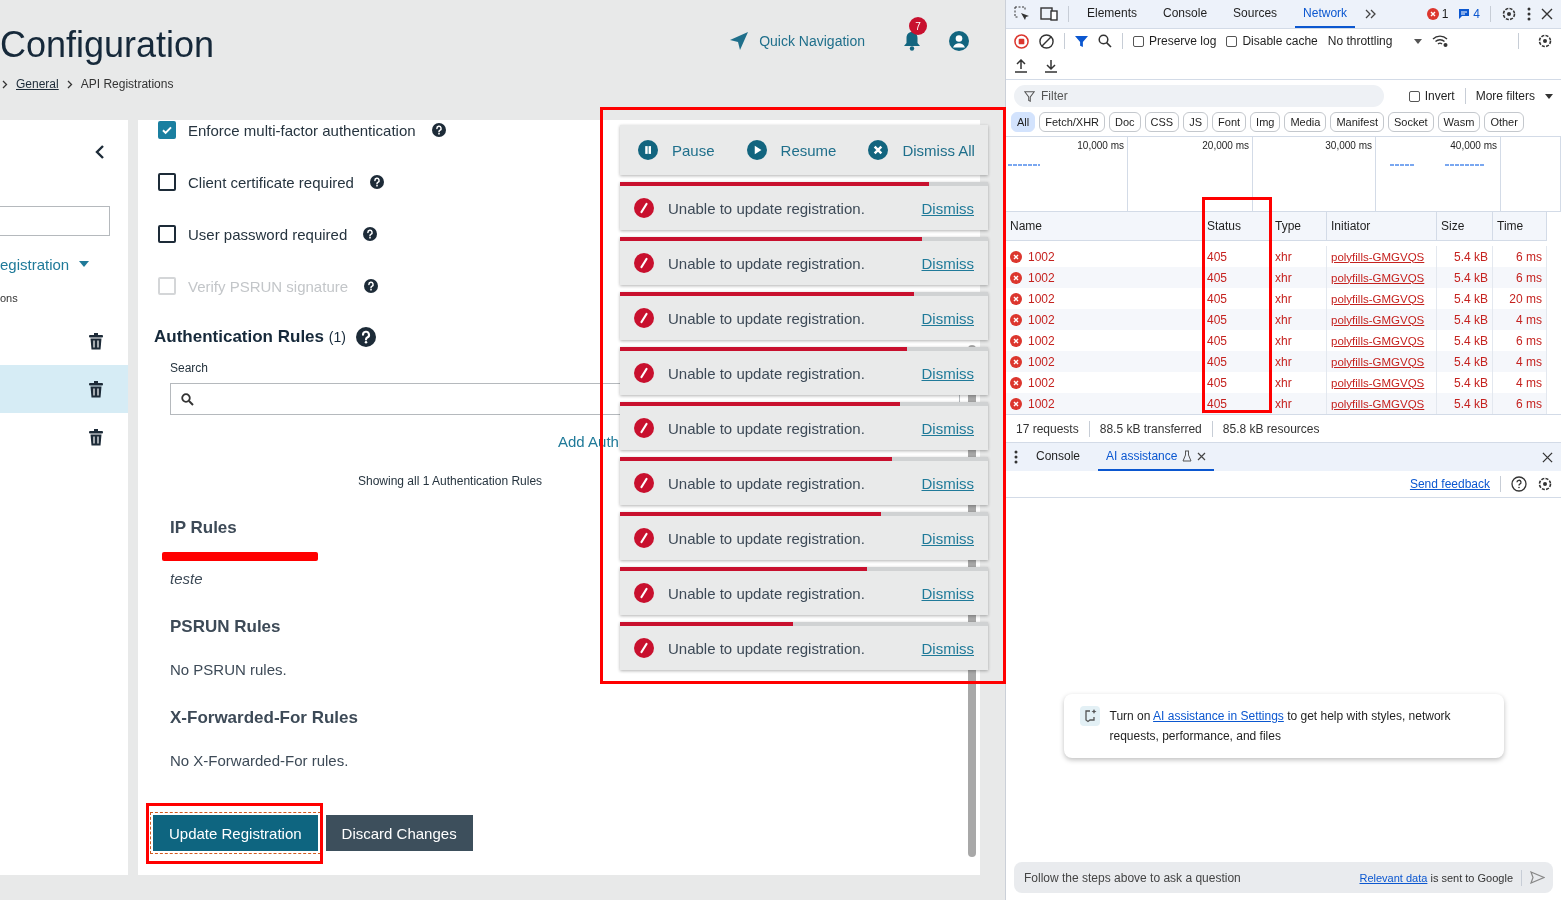 The width and height of the screenshot is (1561, 900). I want to click on drawer-tab: AI assistance, so click(1156, 457).